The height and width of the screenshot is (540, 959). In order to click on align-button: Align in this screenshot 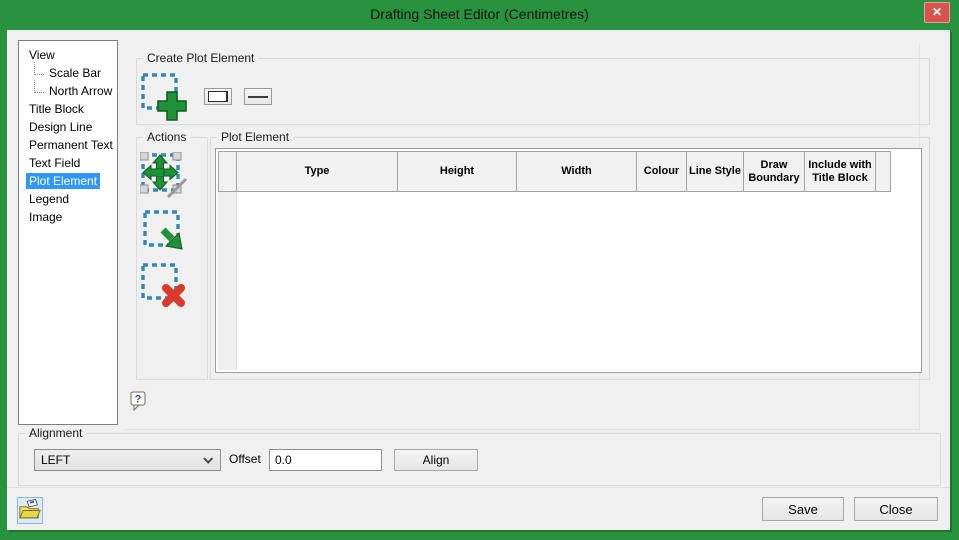, I will do `click(436, 460)`.